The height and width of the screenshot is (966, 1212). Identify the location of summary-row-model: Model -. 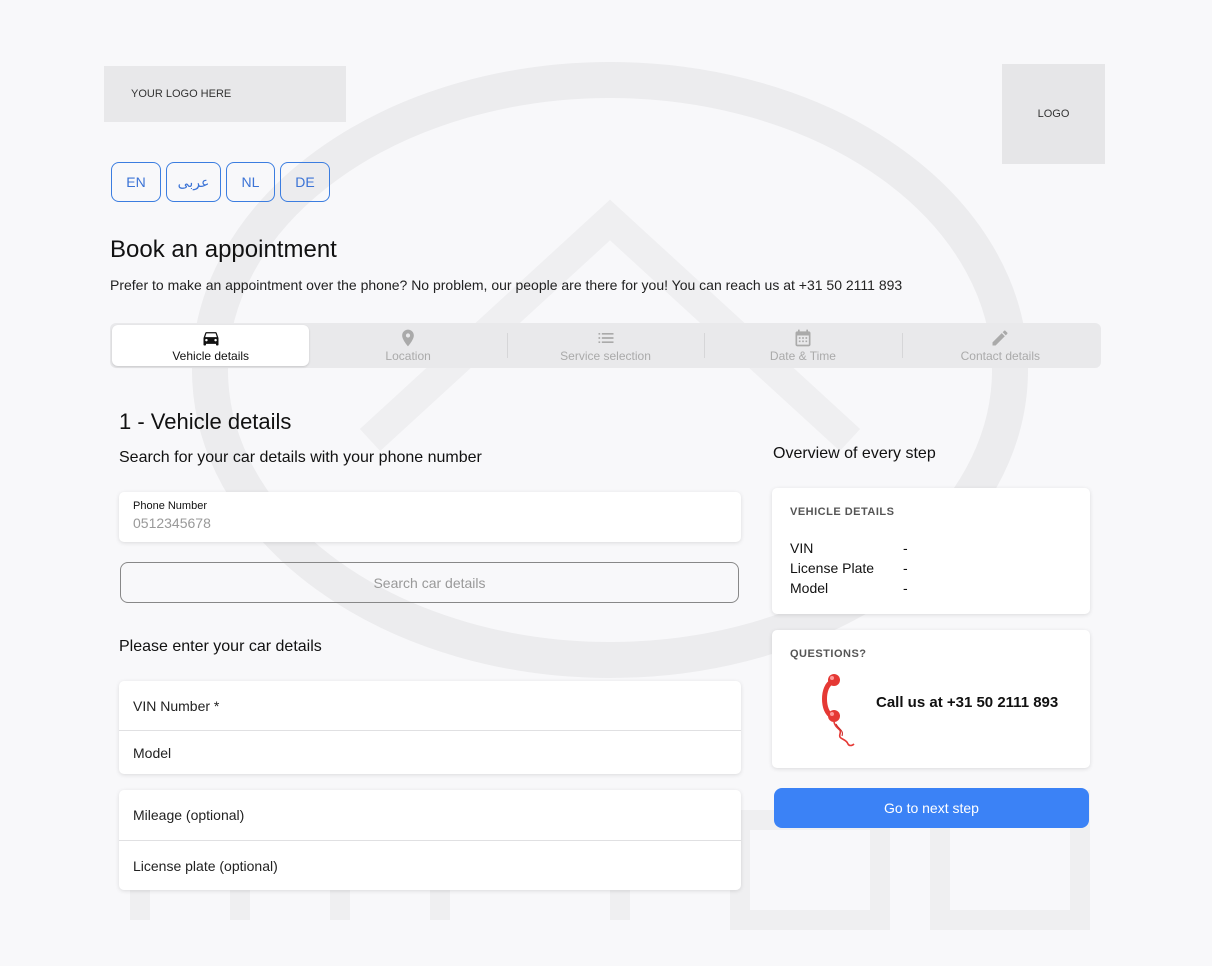
(931, 588).